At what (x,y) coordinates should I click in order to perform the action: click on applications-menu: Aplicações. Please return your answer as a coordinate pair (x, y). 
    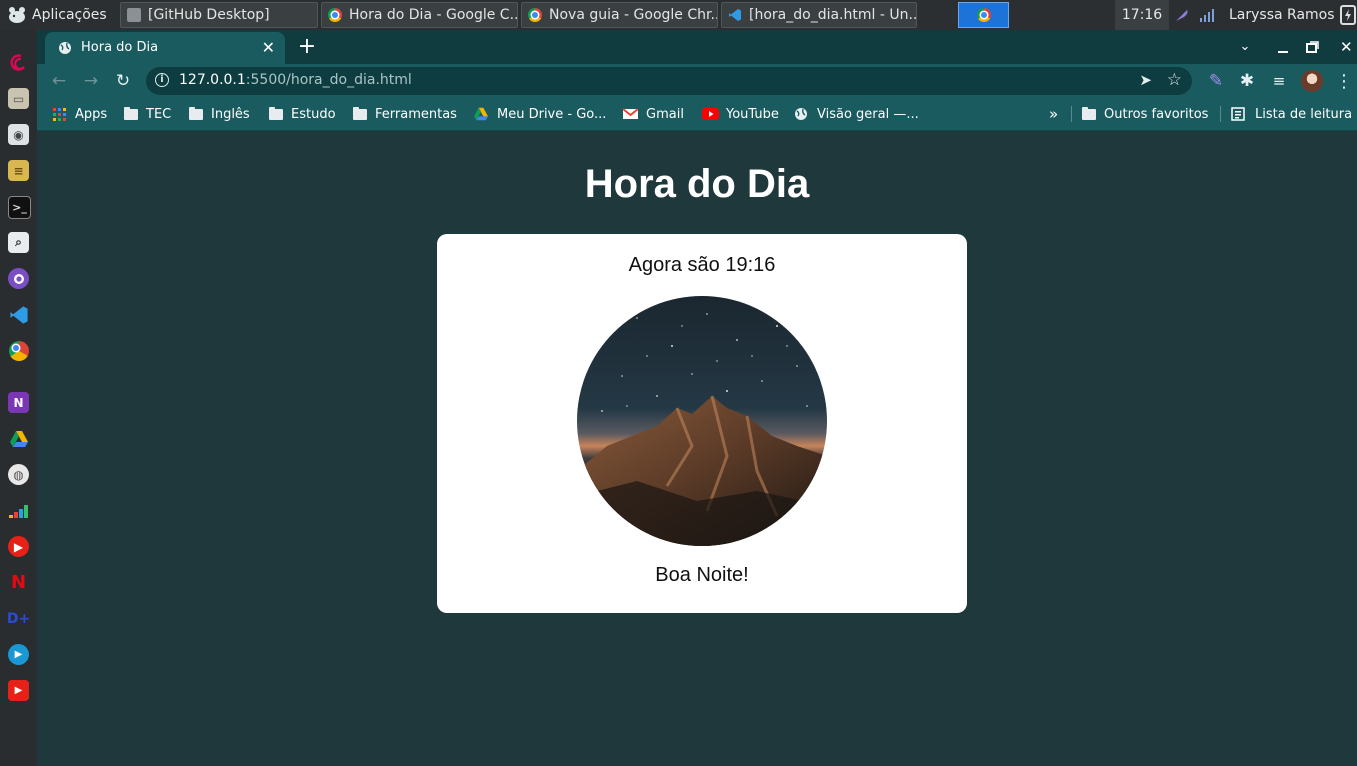
    Looking at the image, I should click on (56, 15).